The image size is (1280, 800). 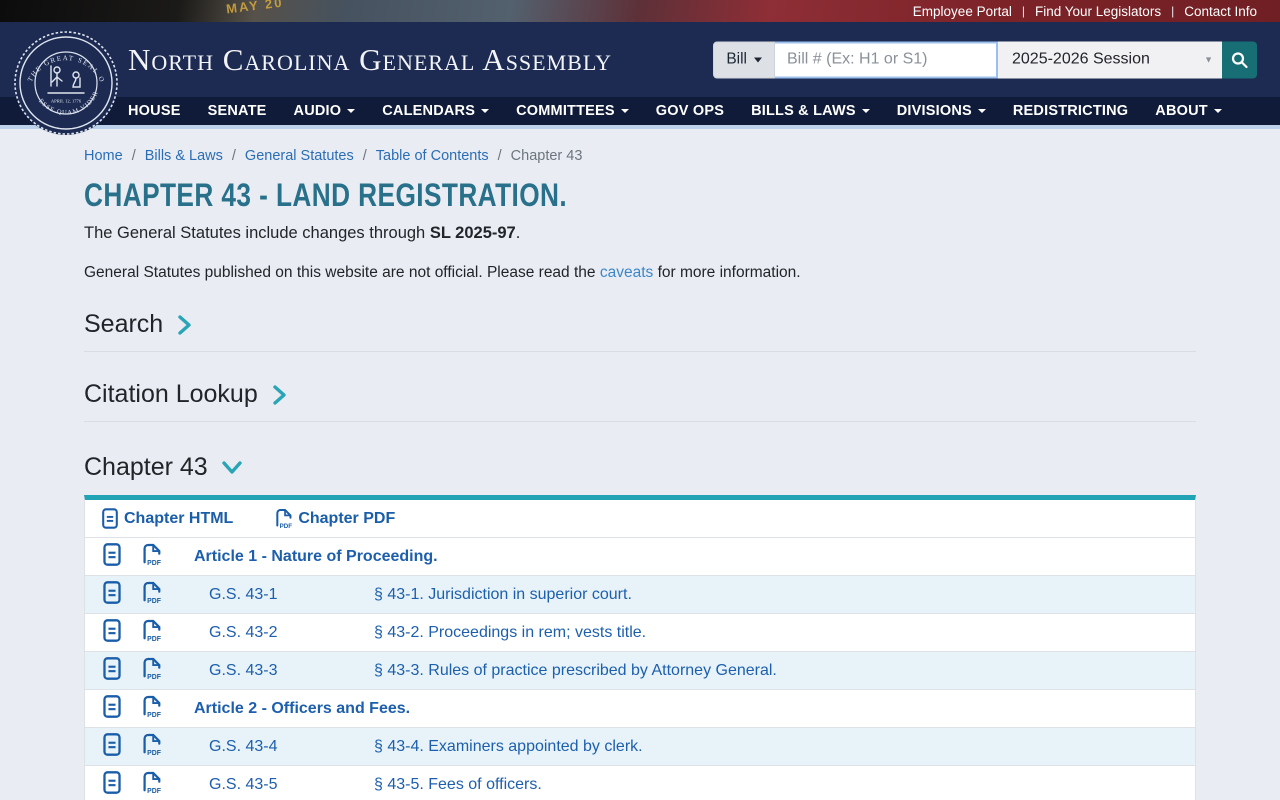 What do you see at coordinates (736, 59) in the screenshot?
I see `search-type-label: Bill` at bounding box center [736, 59].